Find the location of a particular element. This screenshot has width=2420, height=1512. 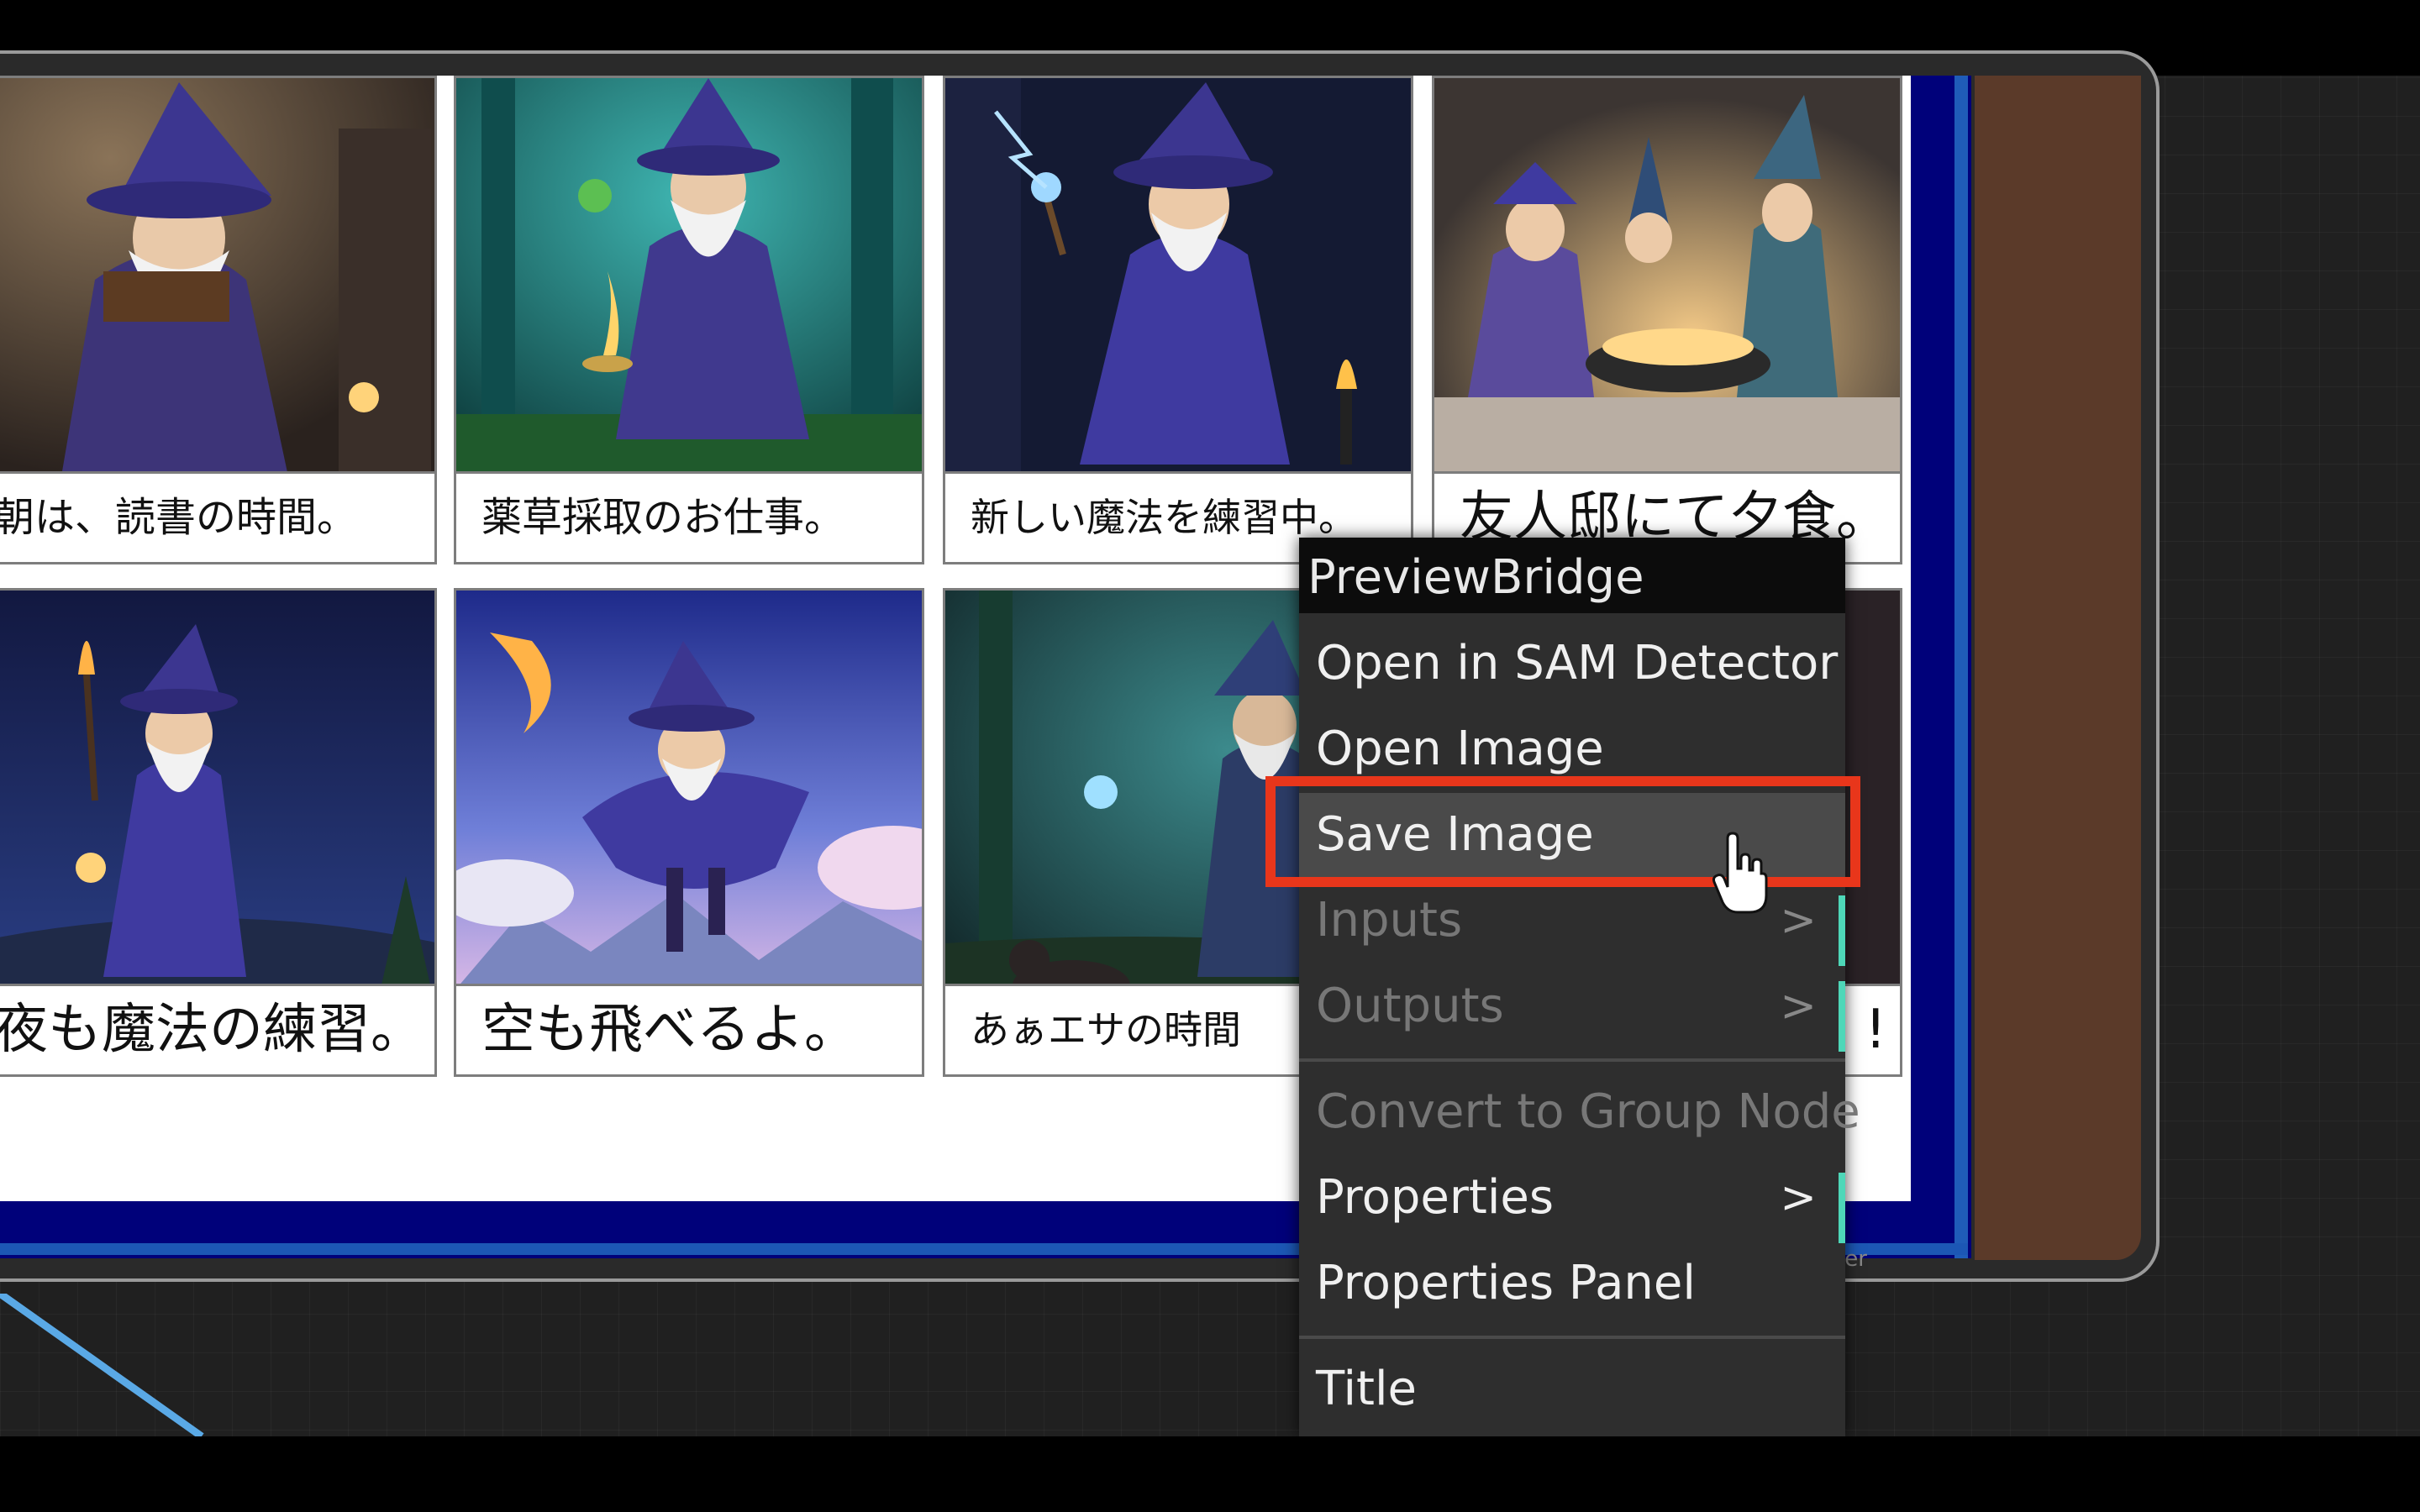

menu-item-open-in-sam-detector: Open in SAM Detector is located at coordinates (1572, 664).